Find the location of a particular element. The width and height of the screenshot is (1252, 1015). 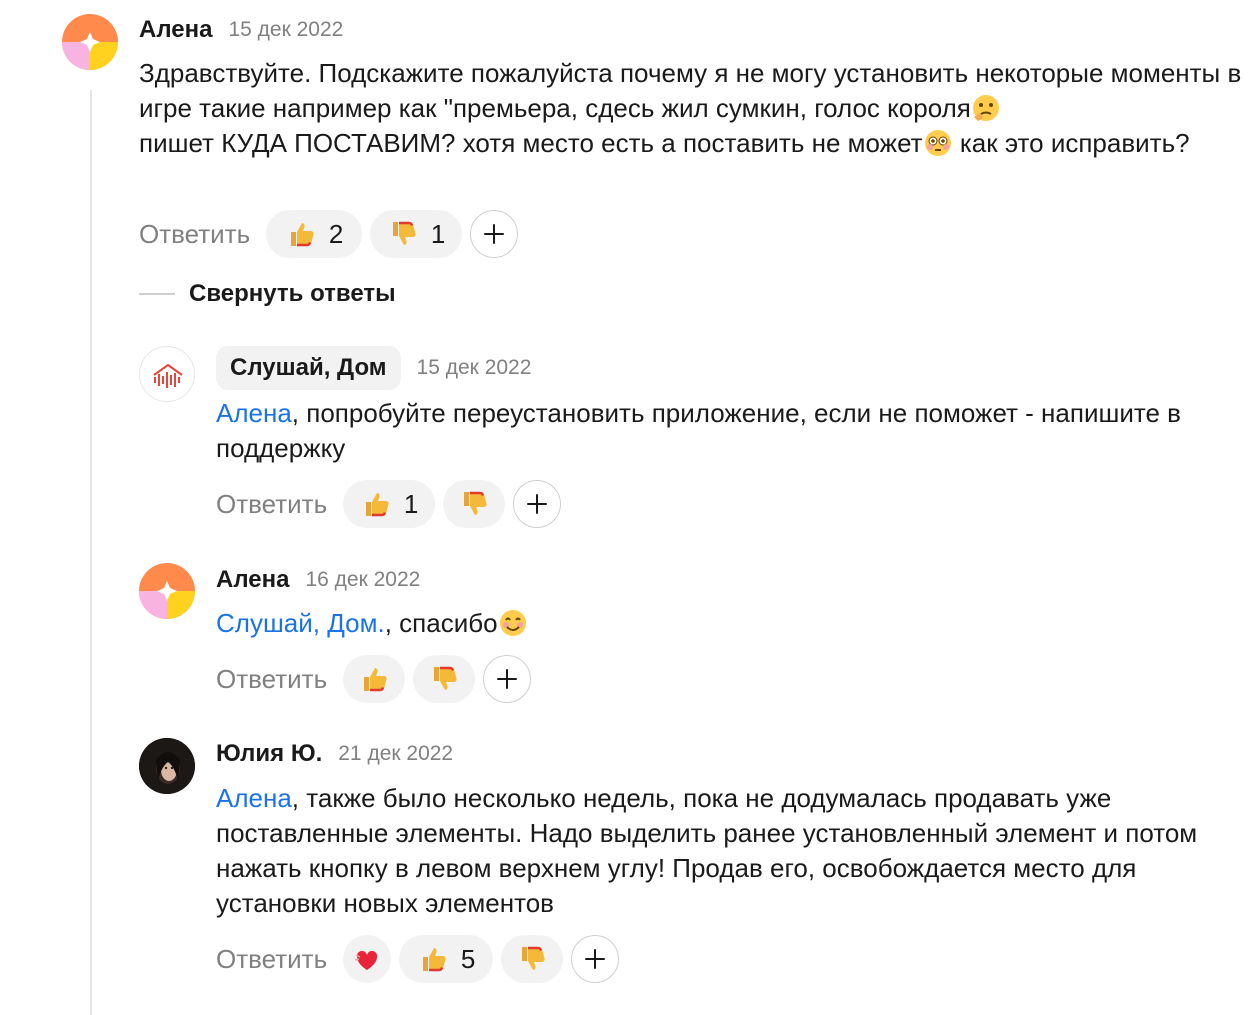

heart-reaction-button is located at coordinates (367, 959).